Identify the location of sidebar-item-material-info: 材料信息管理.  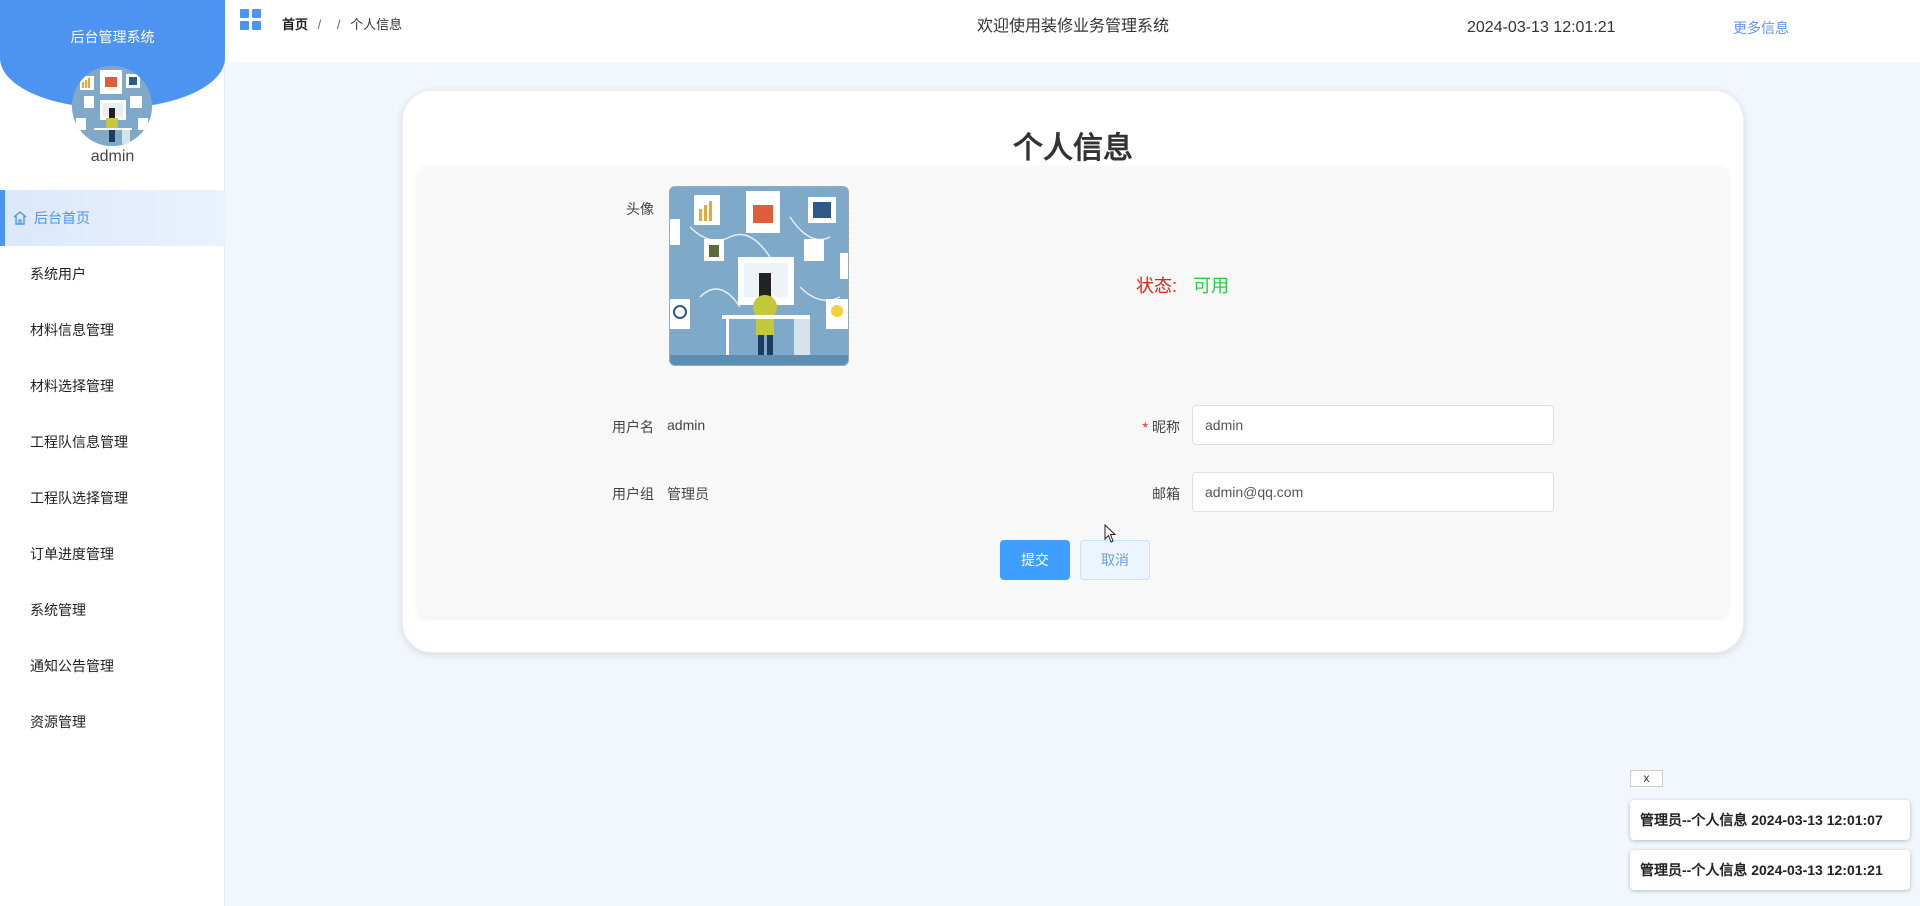
(112, 330).